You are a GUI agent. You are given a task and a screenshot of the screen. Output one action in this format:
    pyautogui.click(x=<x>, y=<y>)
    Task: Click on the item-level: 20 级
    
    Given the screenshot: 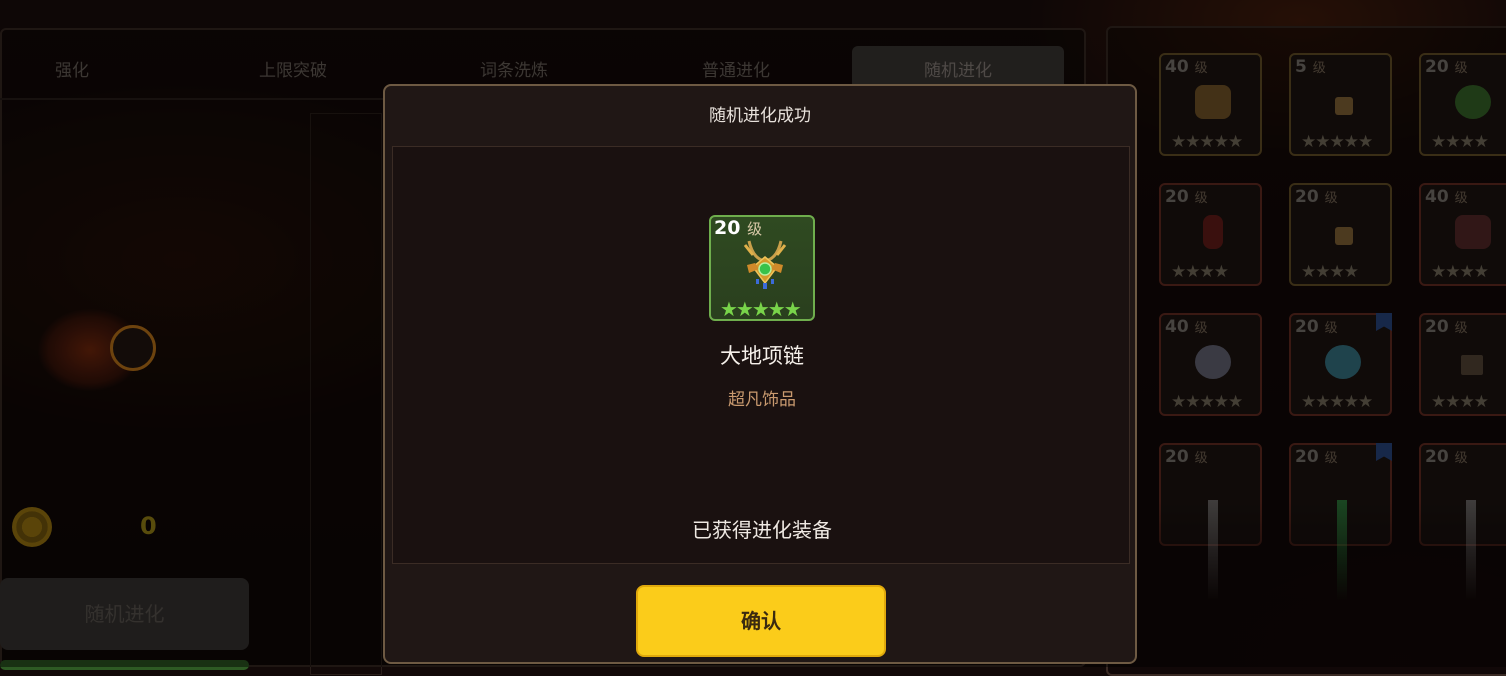 What is the action you would take?
    pyautogui.click(x=738, y=228)
    